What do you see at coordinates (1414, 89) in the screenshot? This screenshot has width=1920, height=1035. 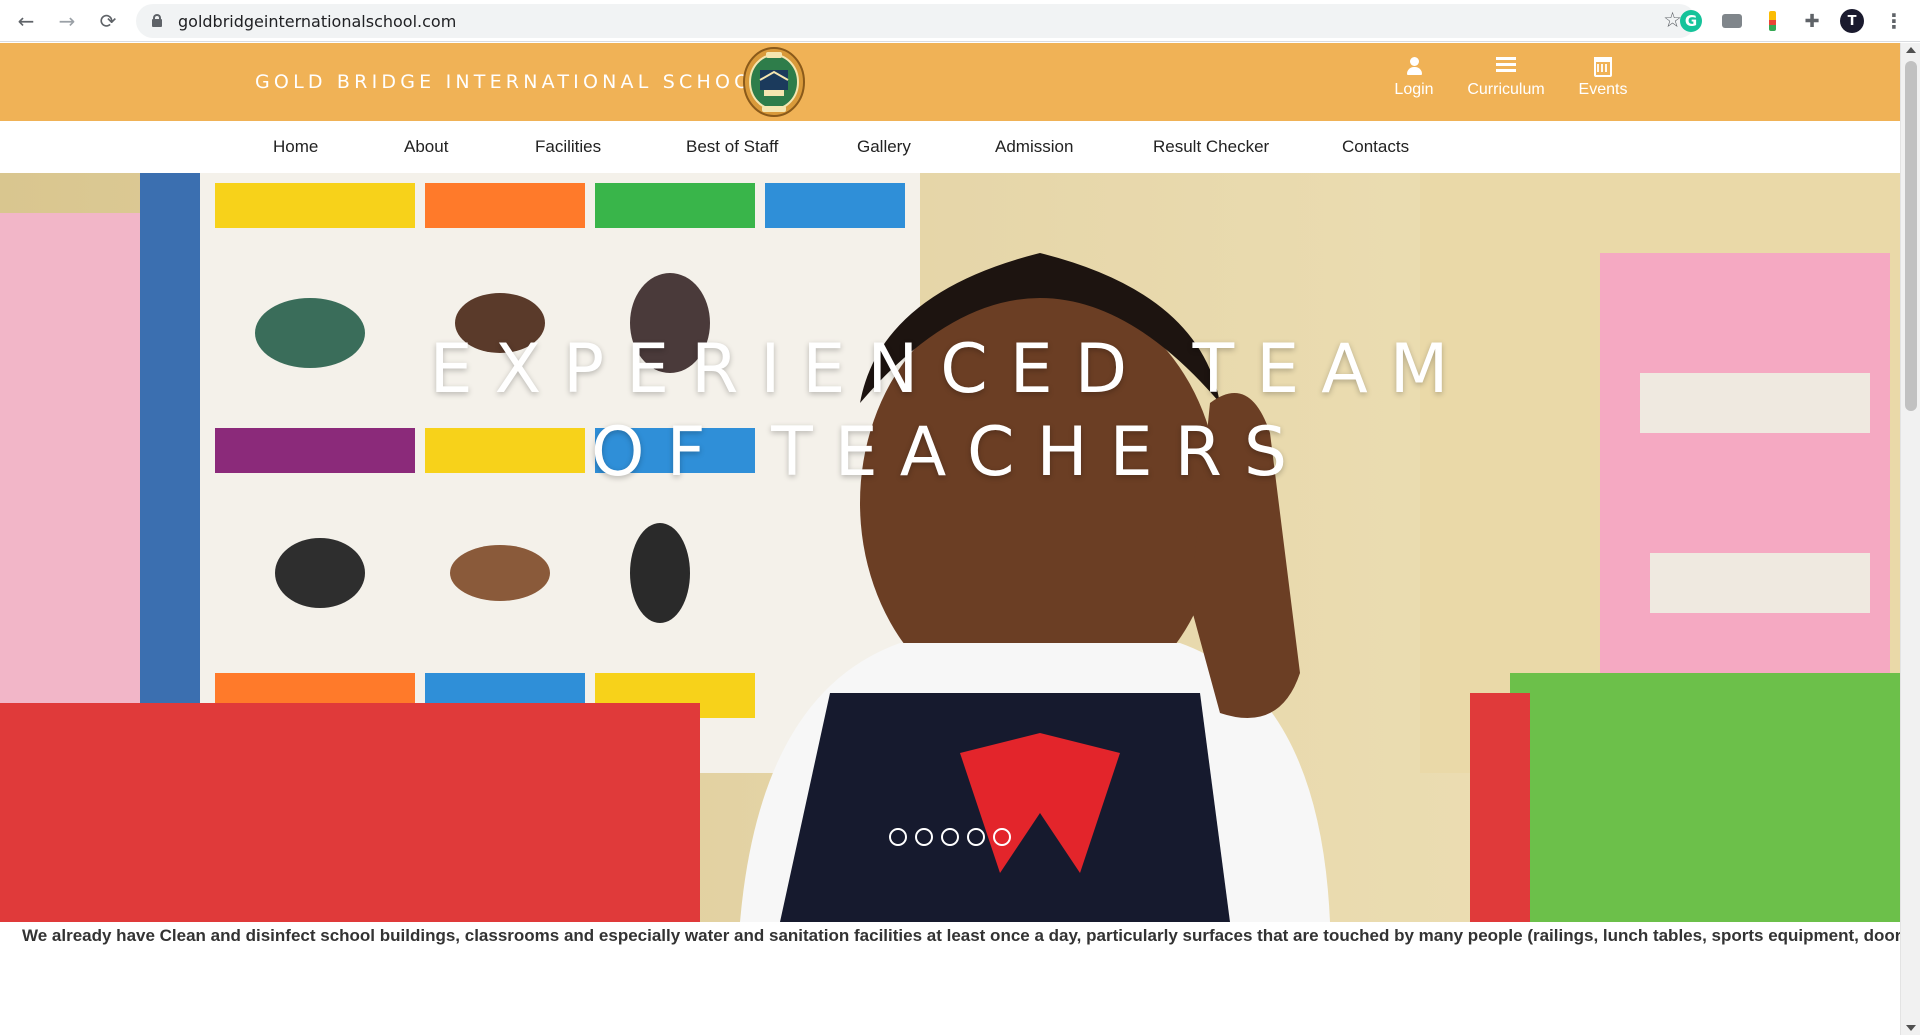 I see `login-label: Login` at bounding box center [1414, 89].